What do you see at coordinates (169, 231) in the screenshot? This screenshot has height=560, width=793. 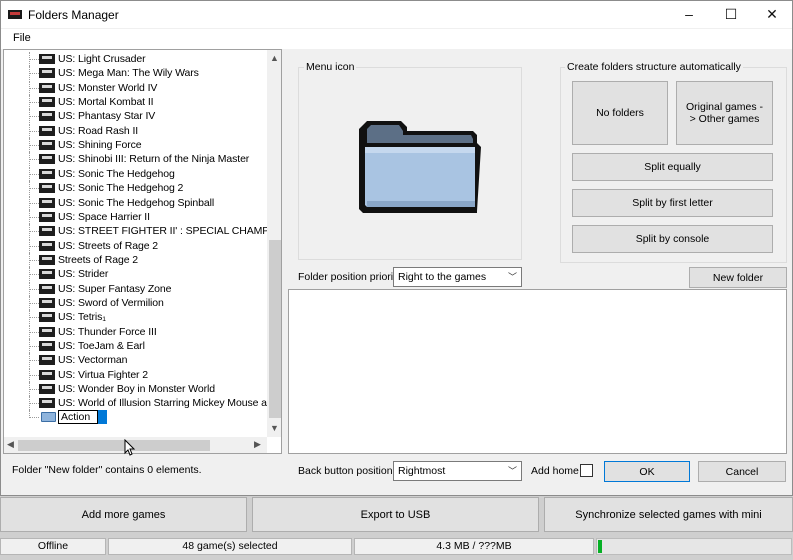 I see `tree-item-label: US: STREET FIGHTER II' : SPECIAL CHAMPIO` at bounding box center [169, 231].